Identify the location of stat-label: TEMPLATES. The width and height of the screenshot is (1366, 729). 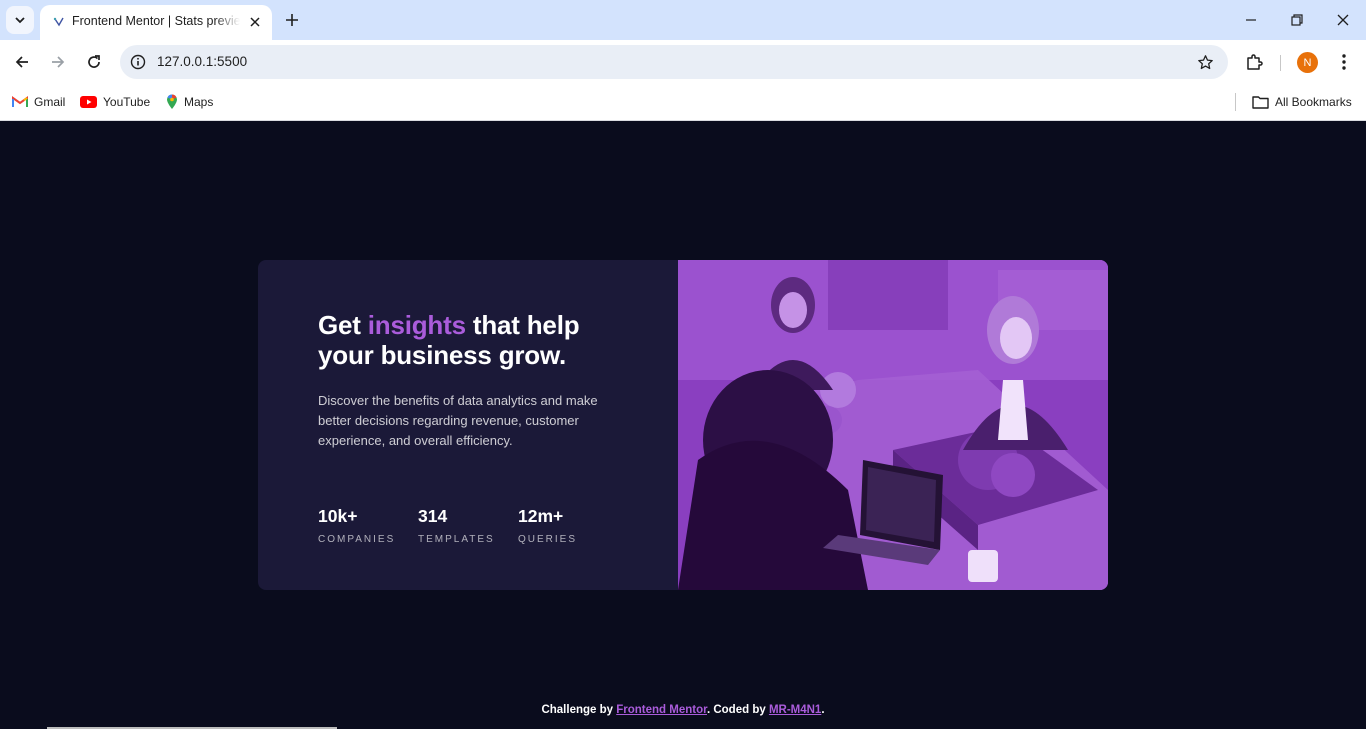
(456, 539).